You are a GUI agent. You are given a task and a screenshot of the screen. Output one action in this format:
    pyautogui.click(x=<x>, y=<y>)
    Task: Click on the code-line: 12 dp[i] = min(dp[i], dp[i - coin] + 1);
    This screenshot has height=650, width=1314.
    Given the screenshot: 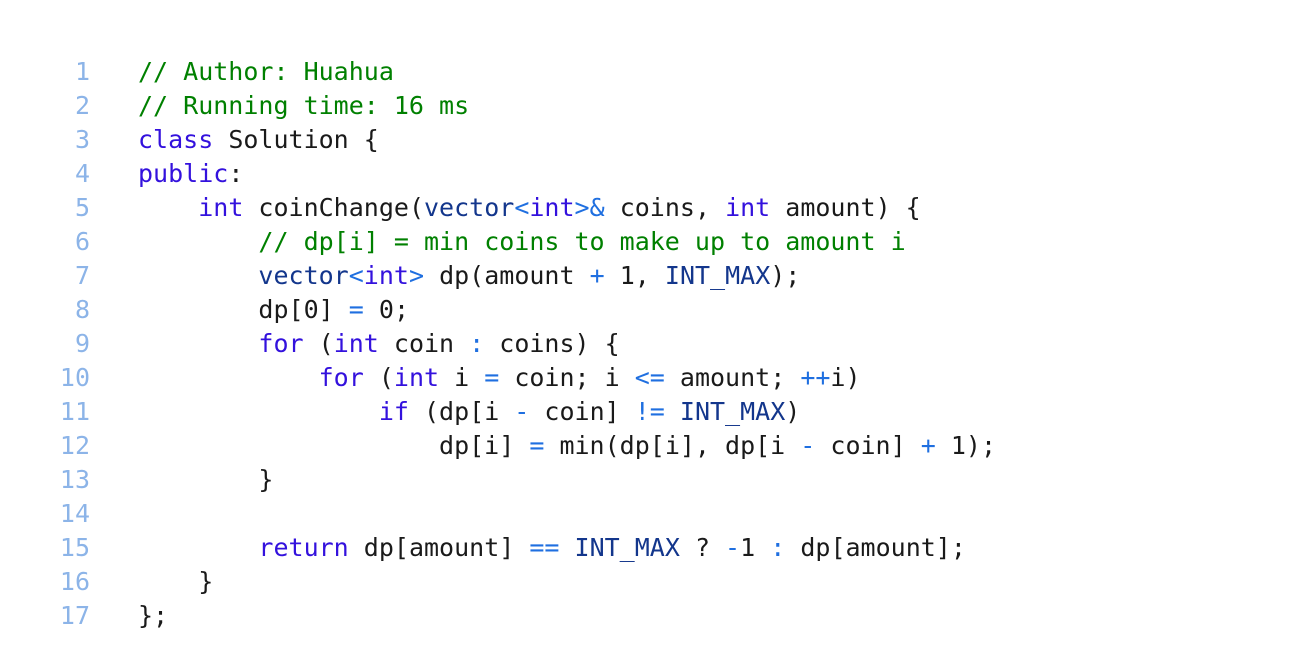 What is the action you would take?
    pyautogui.click(x=657, y=446)
    